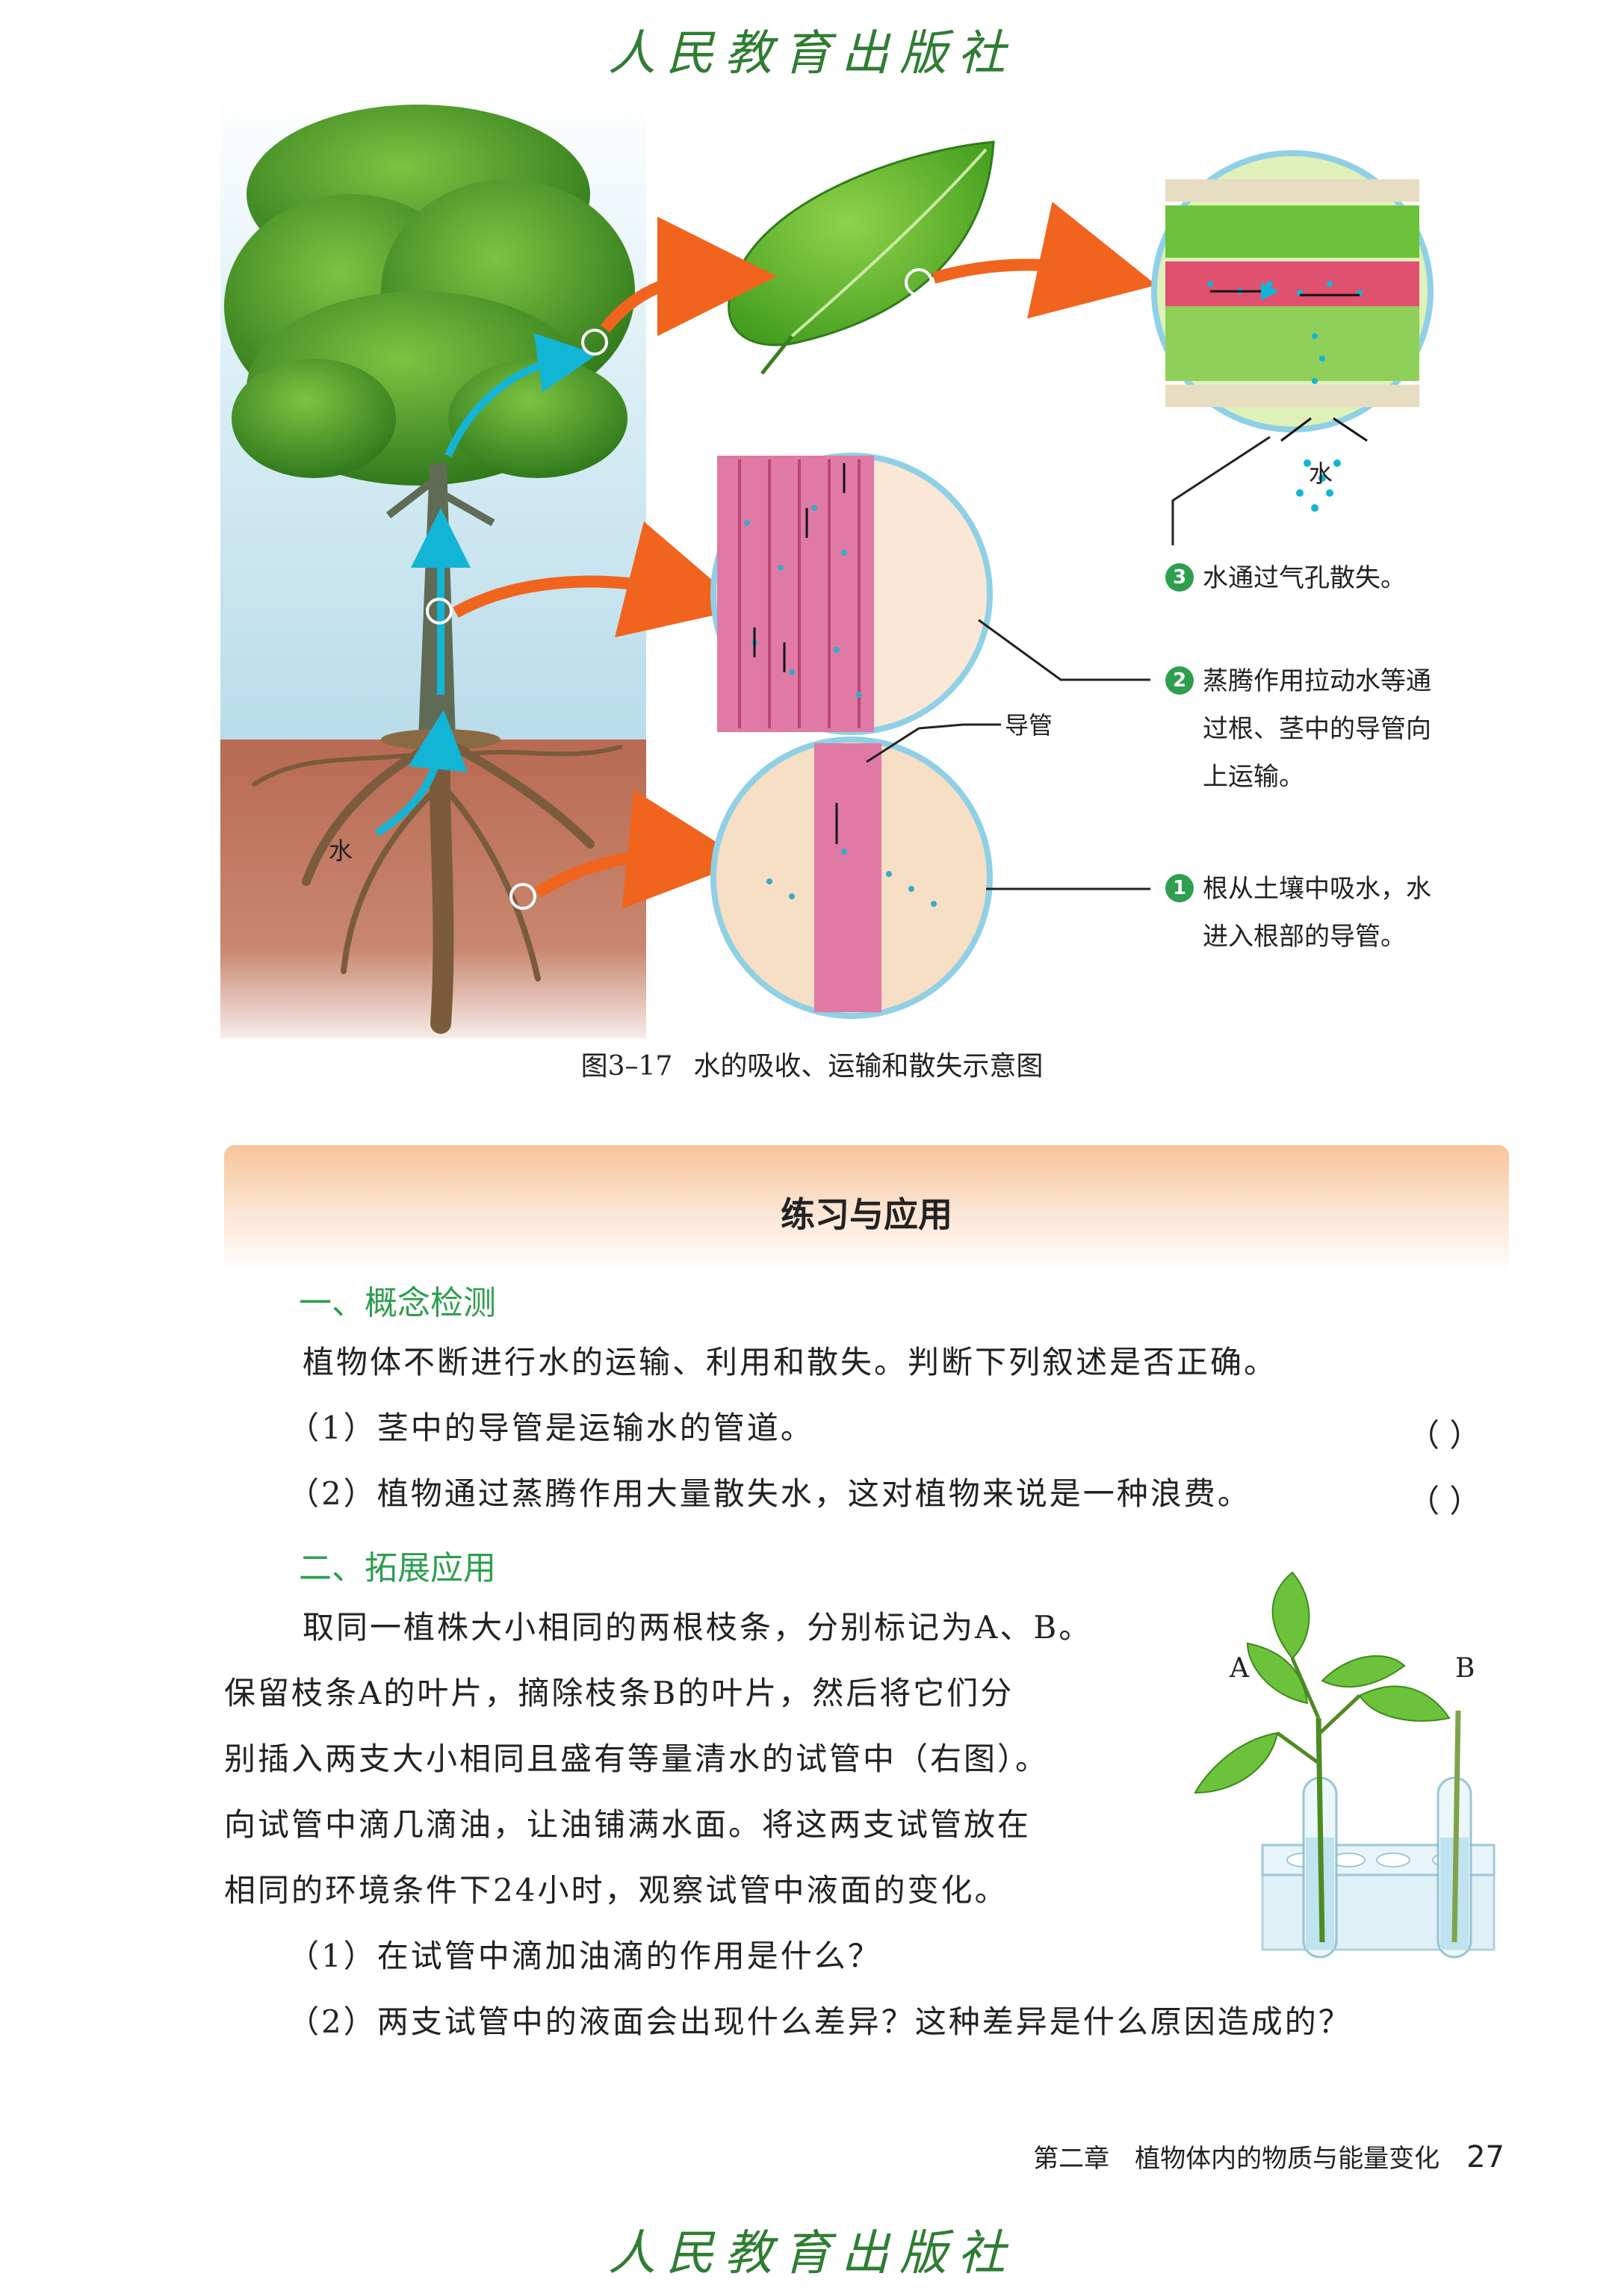 The image size is (1624, 2294). What do you see at coordinates (551, 1428) in the screenshot?
I see `judgement-item-1: （1）茎中的导管是运输水的管道。` at bounding box center [551, 1428].